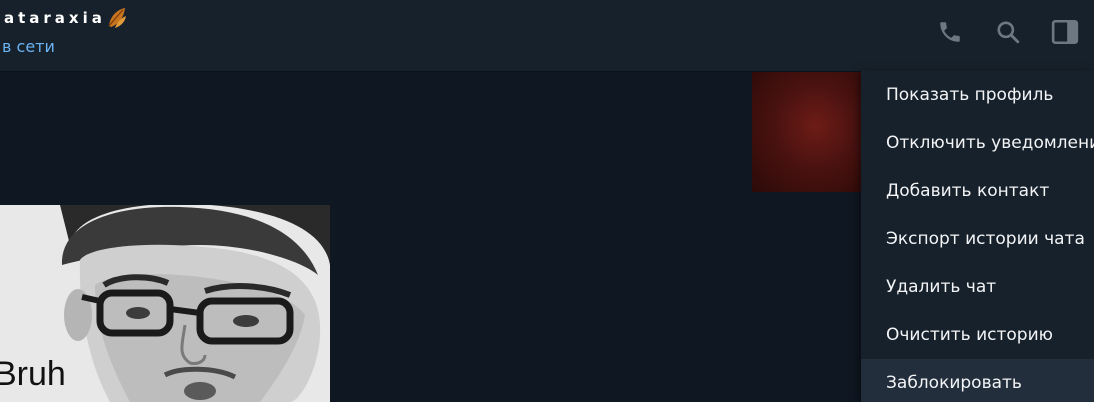 This screenshot has width=1094, height=402. I want to click on menu-item-add-contact: Добавить контакт, so click(977, 191).